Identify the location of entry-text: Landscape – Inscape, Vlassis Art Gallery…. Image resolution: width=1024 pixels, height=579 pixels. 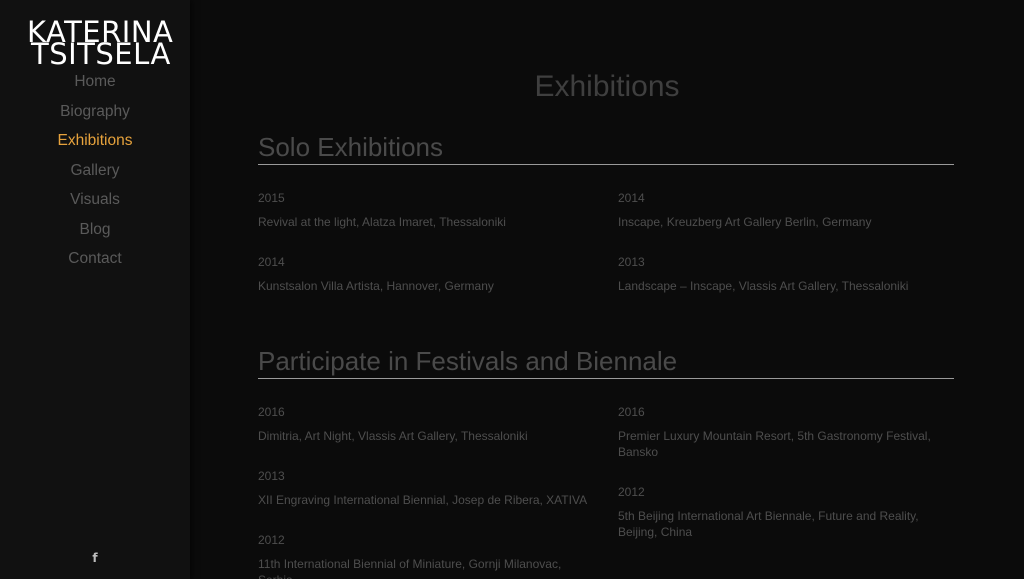
(763, 286).